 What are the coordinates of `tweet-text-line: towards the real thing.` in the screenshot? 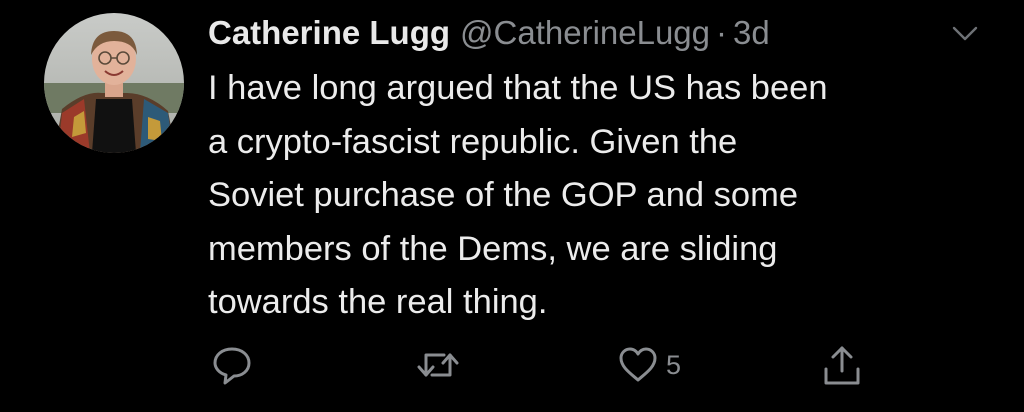 It's located at (378, 302).